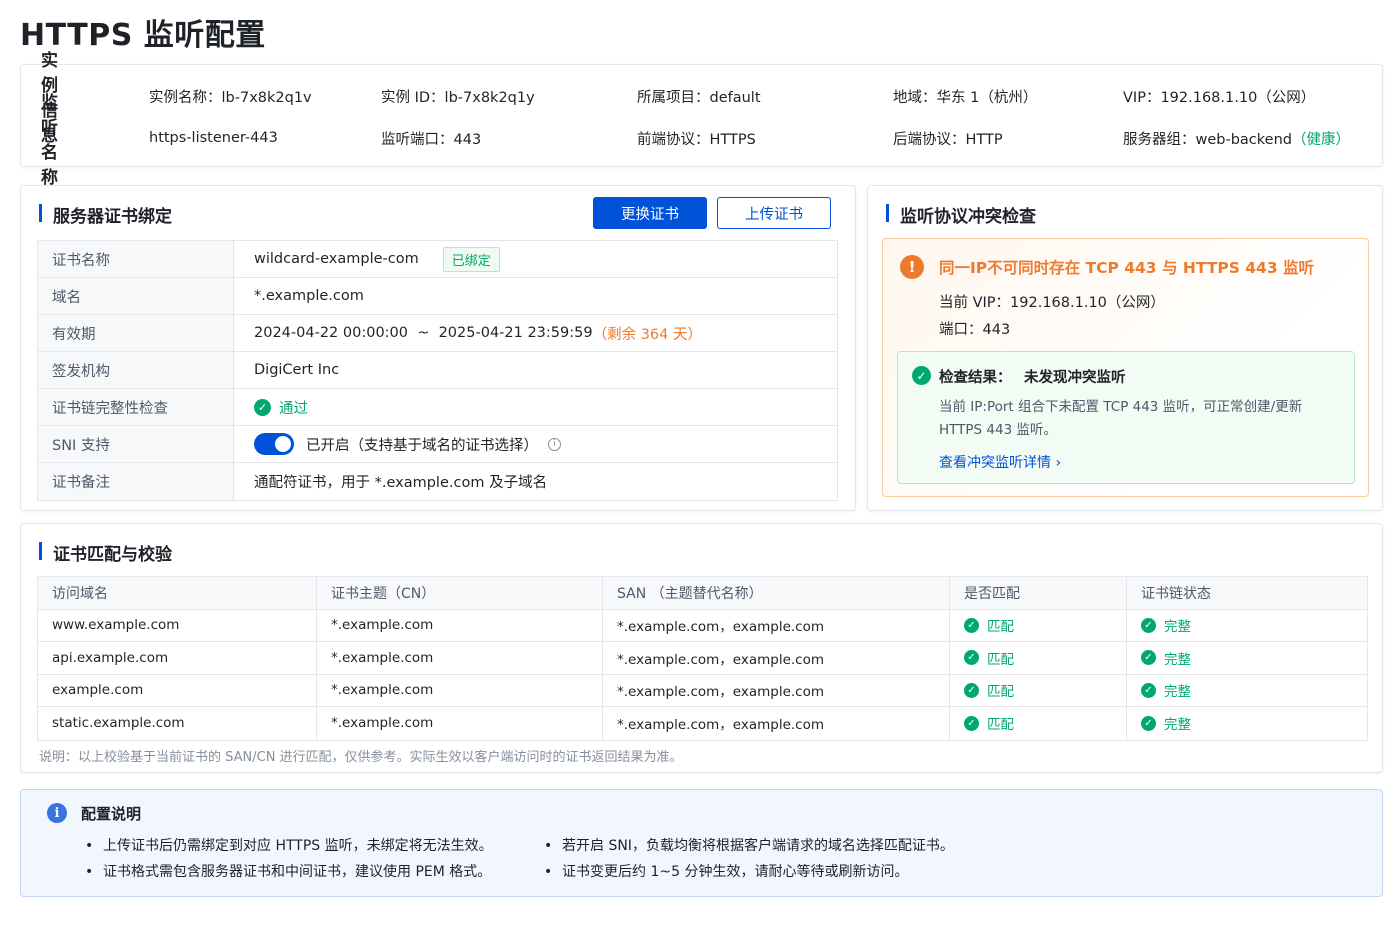  I want to click on frontend-protocol: 前端协议：HTTPS, so click(696, 139).